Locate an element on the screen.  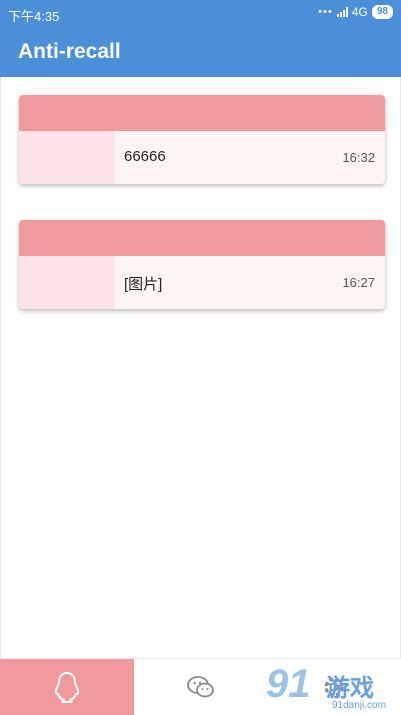
app-title: Anti-recall is located at coordinates (69, 51).